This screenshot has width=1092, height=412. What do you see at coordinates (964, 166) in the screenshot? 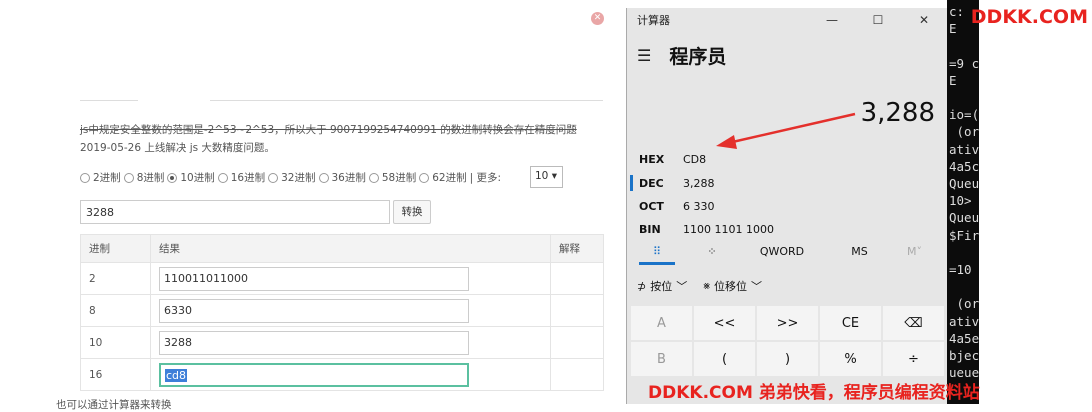
I see `terminal-line: 4a5c` at bounding box center [964, 166].